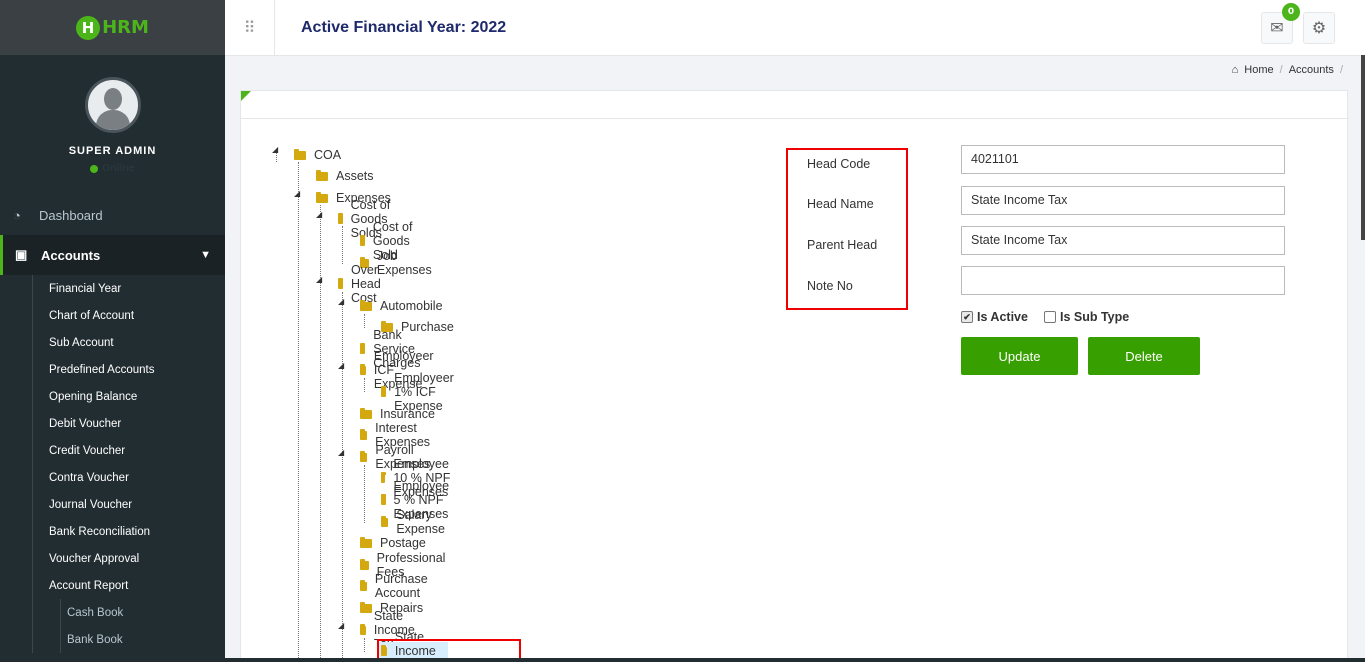 The height and width of the screenshot is (662, 1365). What do you see at coordinates (839, 164) in the screenshot?
I see `head-code-label: Head Code` at bounding box center [839, 164].